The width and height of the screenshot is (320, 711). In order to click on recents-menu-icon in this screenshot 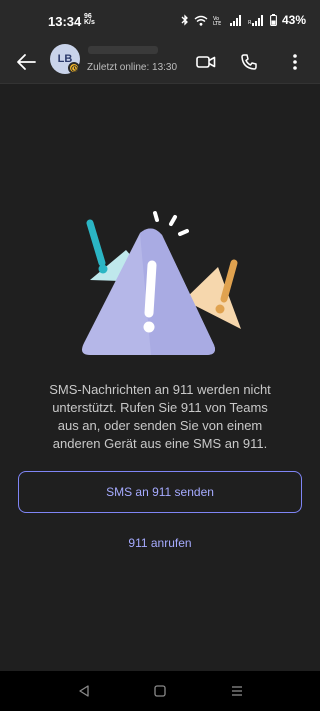, I will do `click(237, 691)`.